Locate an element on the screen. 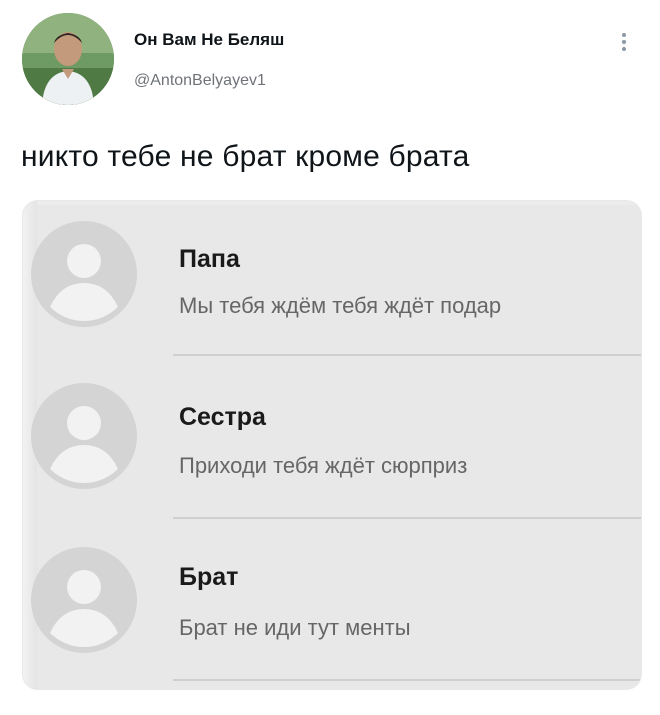 This screenshot has height=715, width=660. chat-preview: Приходи тебя ждёт сюрприз is located at coordinates (323, 465).